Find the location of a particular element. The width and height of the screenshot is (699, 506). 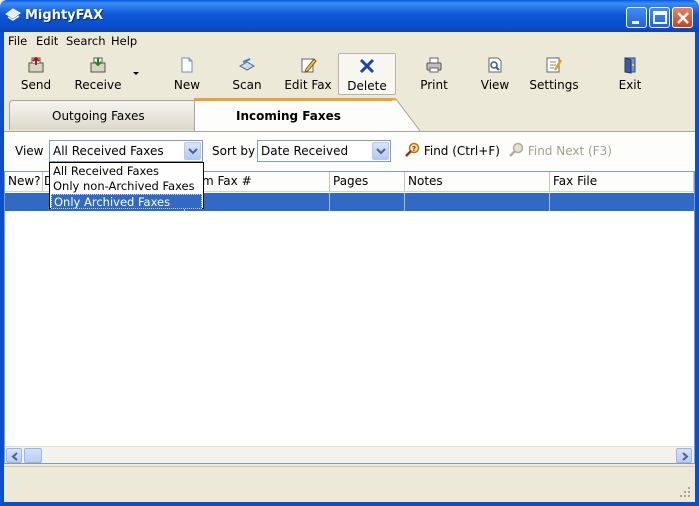

status-bar is located at coordinates (349, 484).